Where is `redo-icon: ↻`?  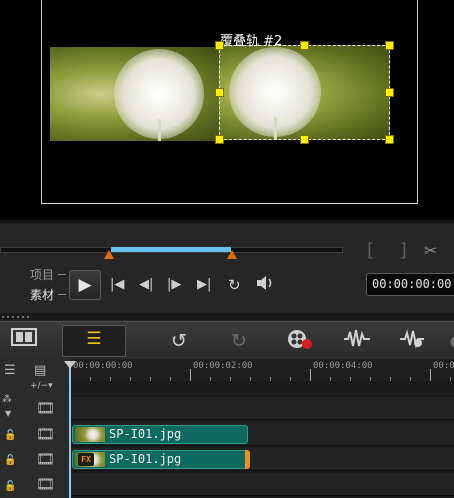 redo-icon: ↻ is located at coordinates (239, 341).